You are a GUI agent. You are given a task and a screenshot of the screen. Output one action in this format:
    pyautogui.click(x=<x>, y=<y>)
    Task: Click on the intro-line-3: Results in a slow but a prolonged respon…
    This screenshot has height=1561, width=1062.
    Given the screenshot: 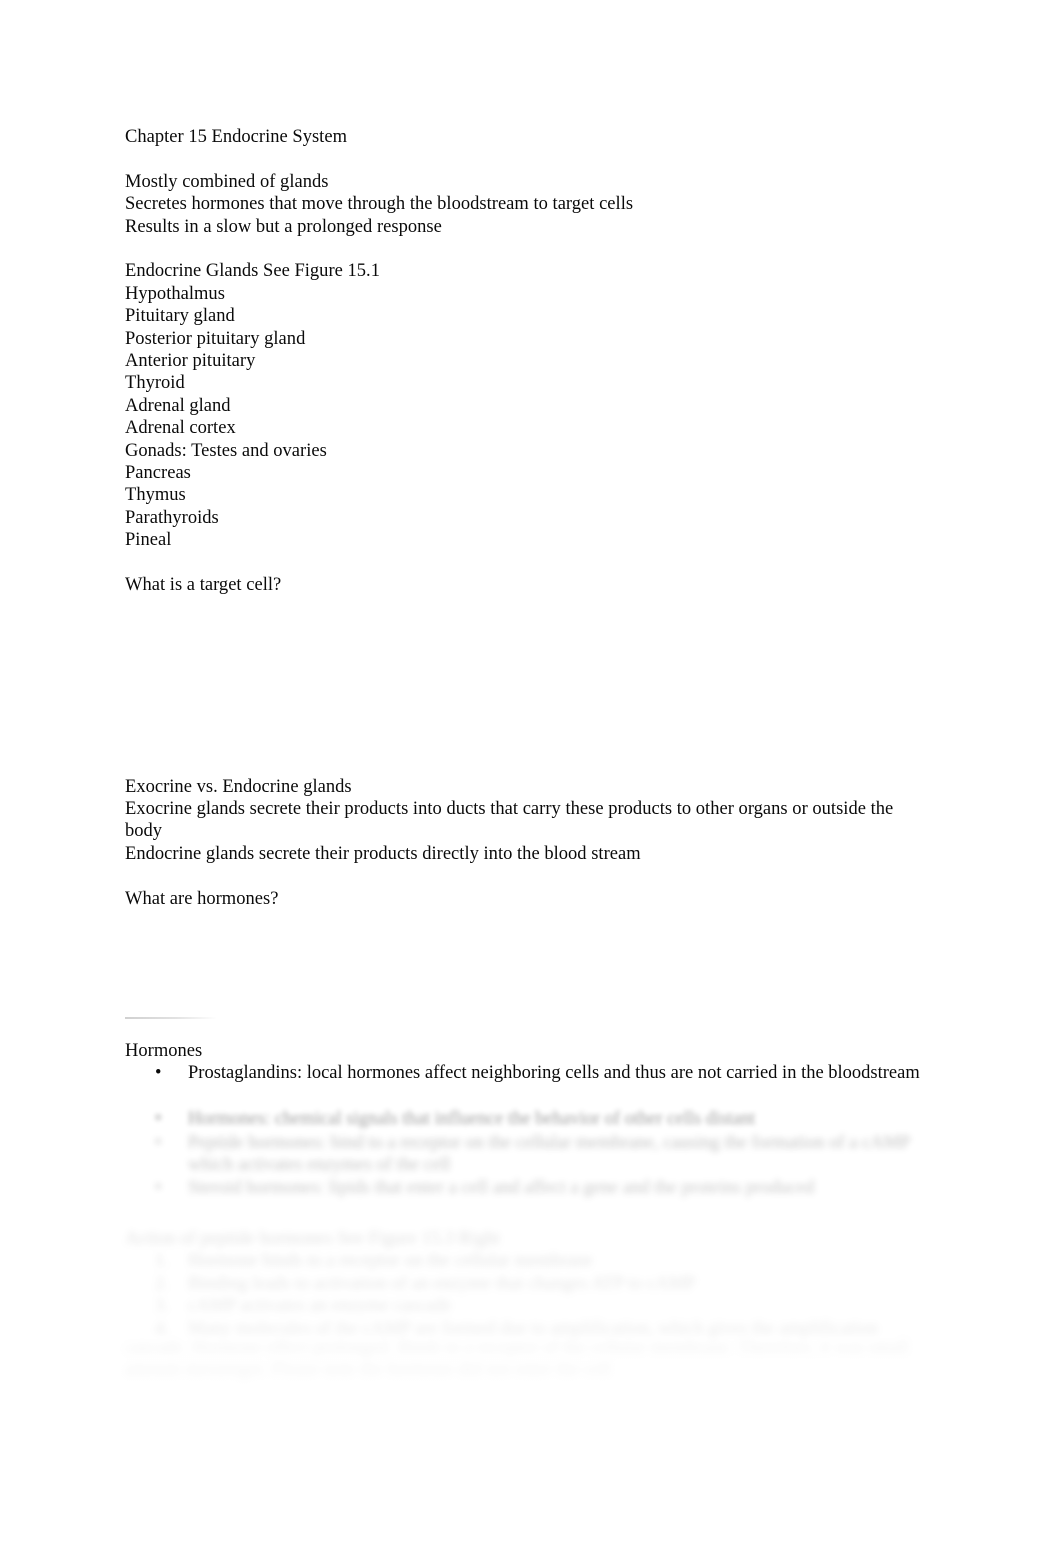 What is the action you would take?
    pyautogui.click(x=283, y=226)
    